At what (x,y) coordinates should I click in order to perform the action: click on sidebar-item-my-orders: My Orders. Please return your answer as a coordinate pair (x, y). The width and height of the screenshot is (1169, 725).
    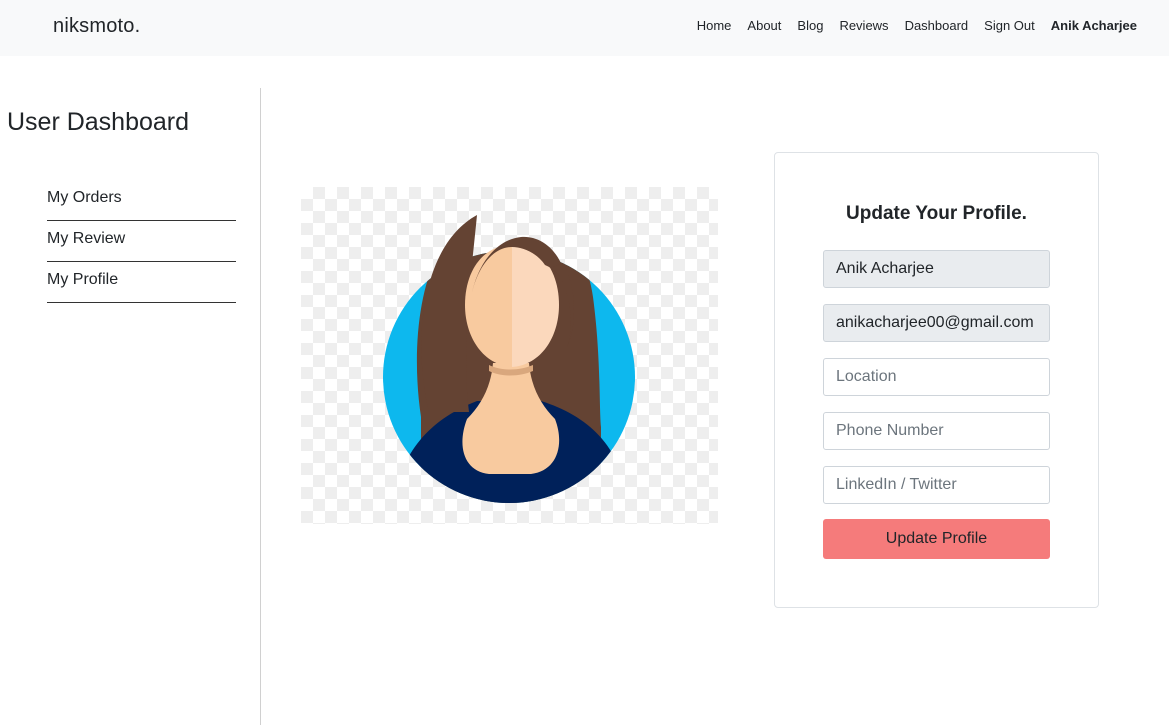
    Looking at the image, I should click on (141, 200).